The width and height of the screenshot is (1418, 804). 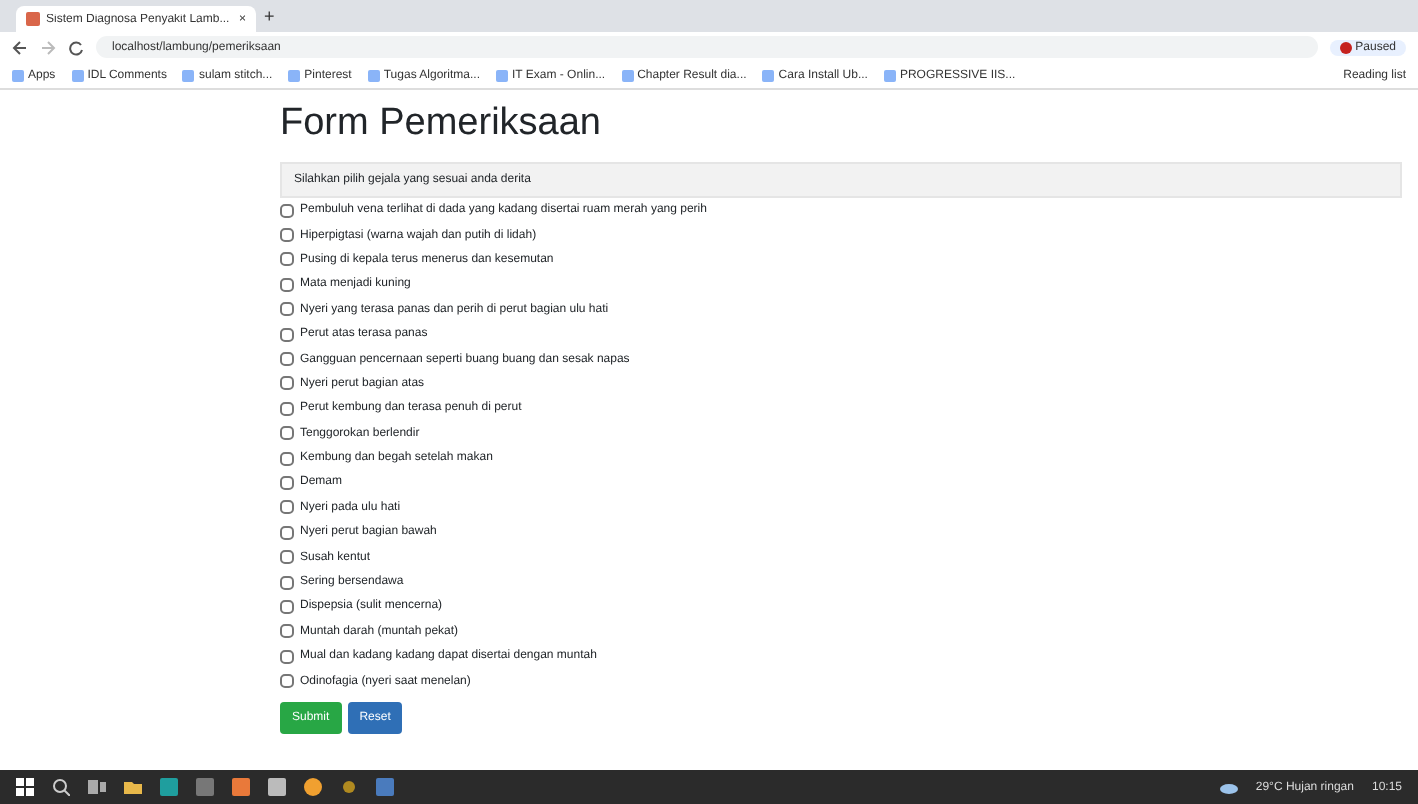 I want to click on new-tab-button: +, so click(x=269, y=16).